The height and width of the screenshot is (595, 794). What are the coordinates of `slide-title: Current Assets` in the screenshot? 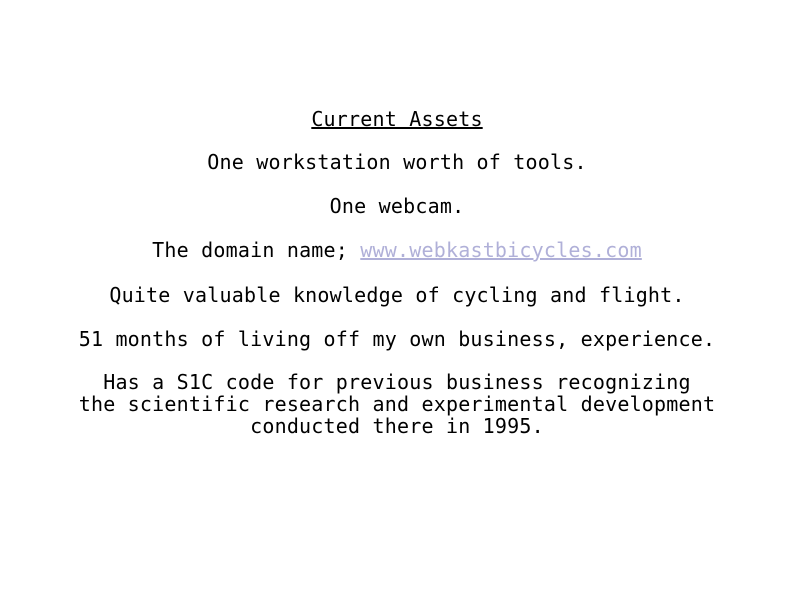 It's located at (397, 119).